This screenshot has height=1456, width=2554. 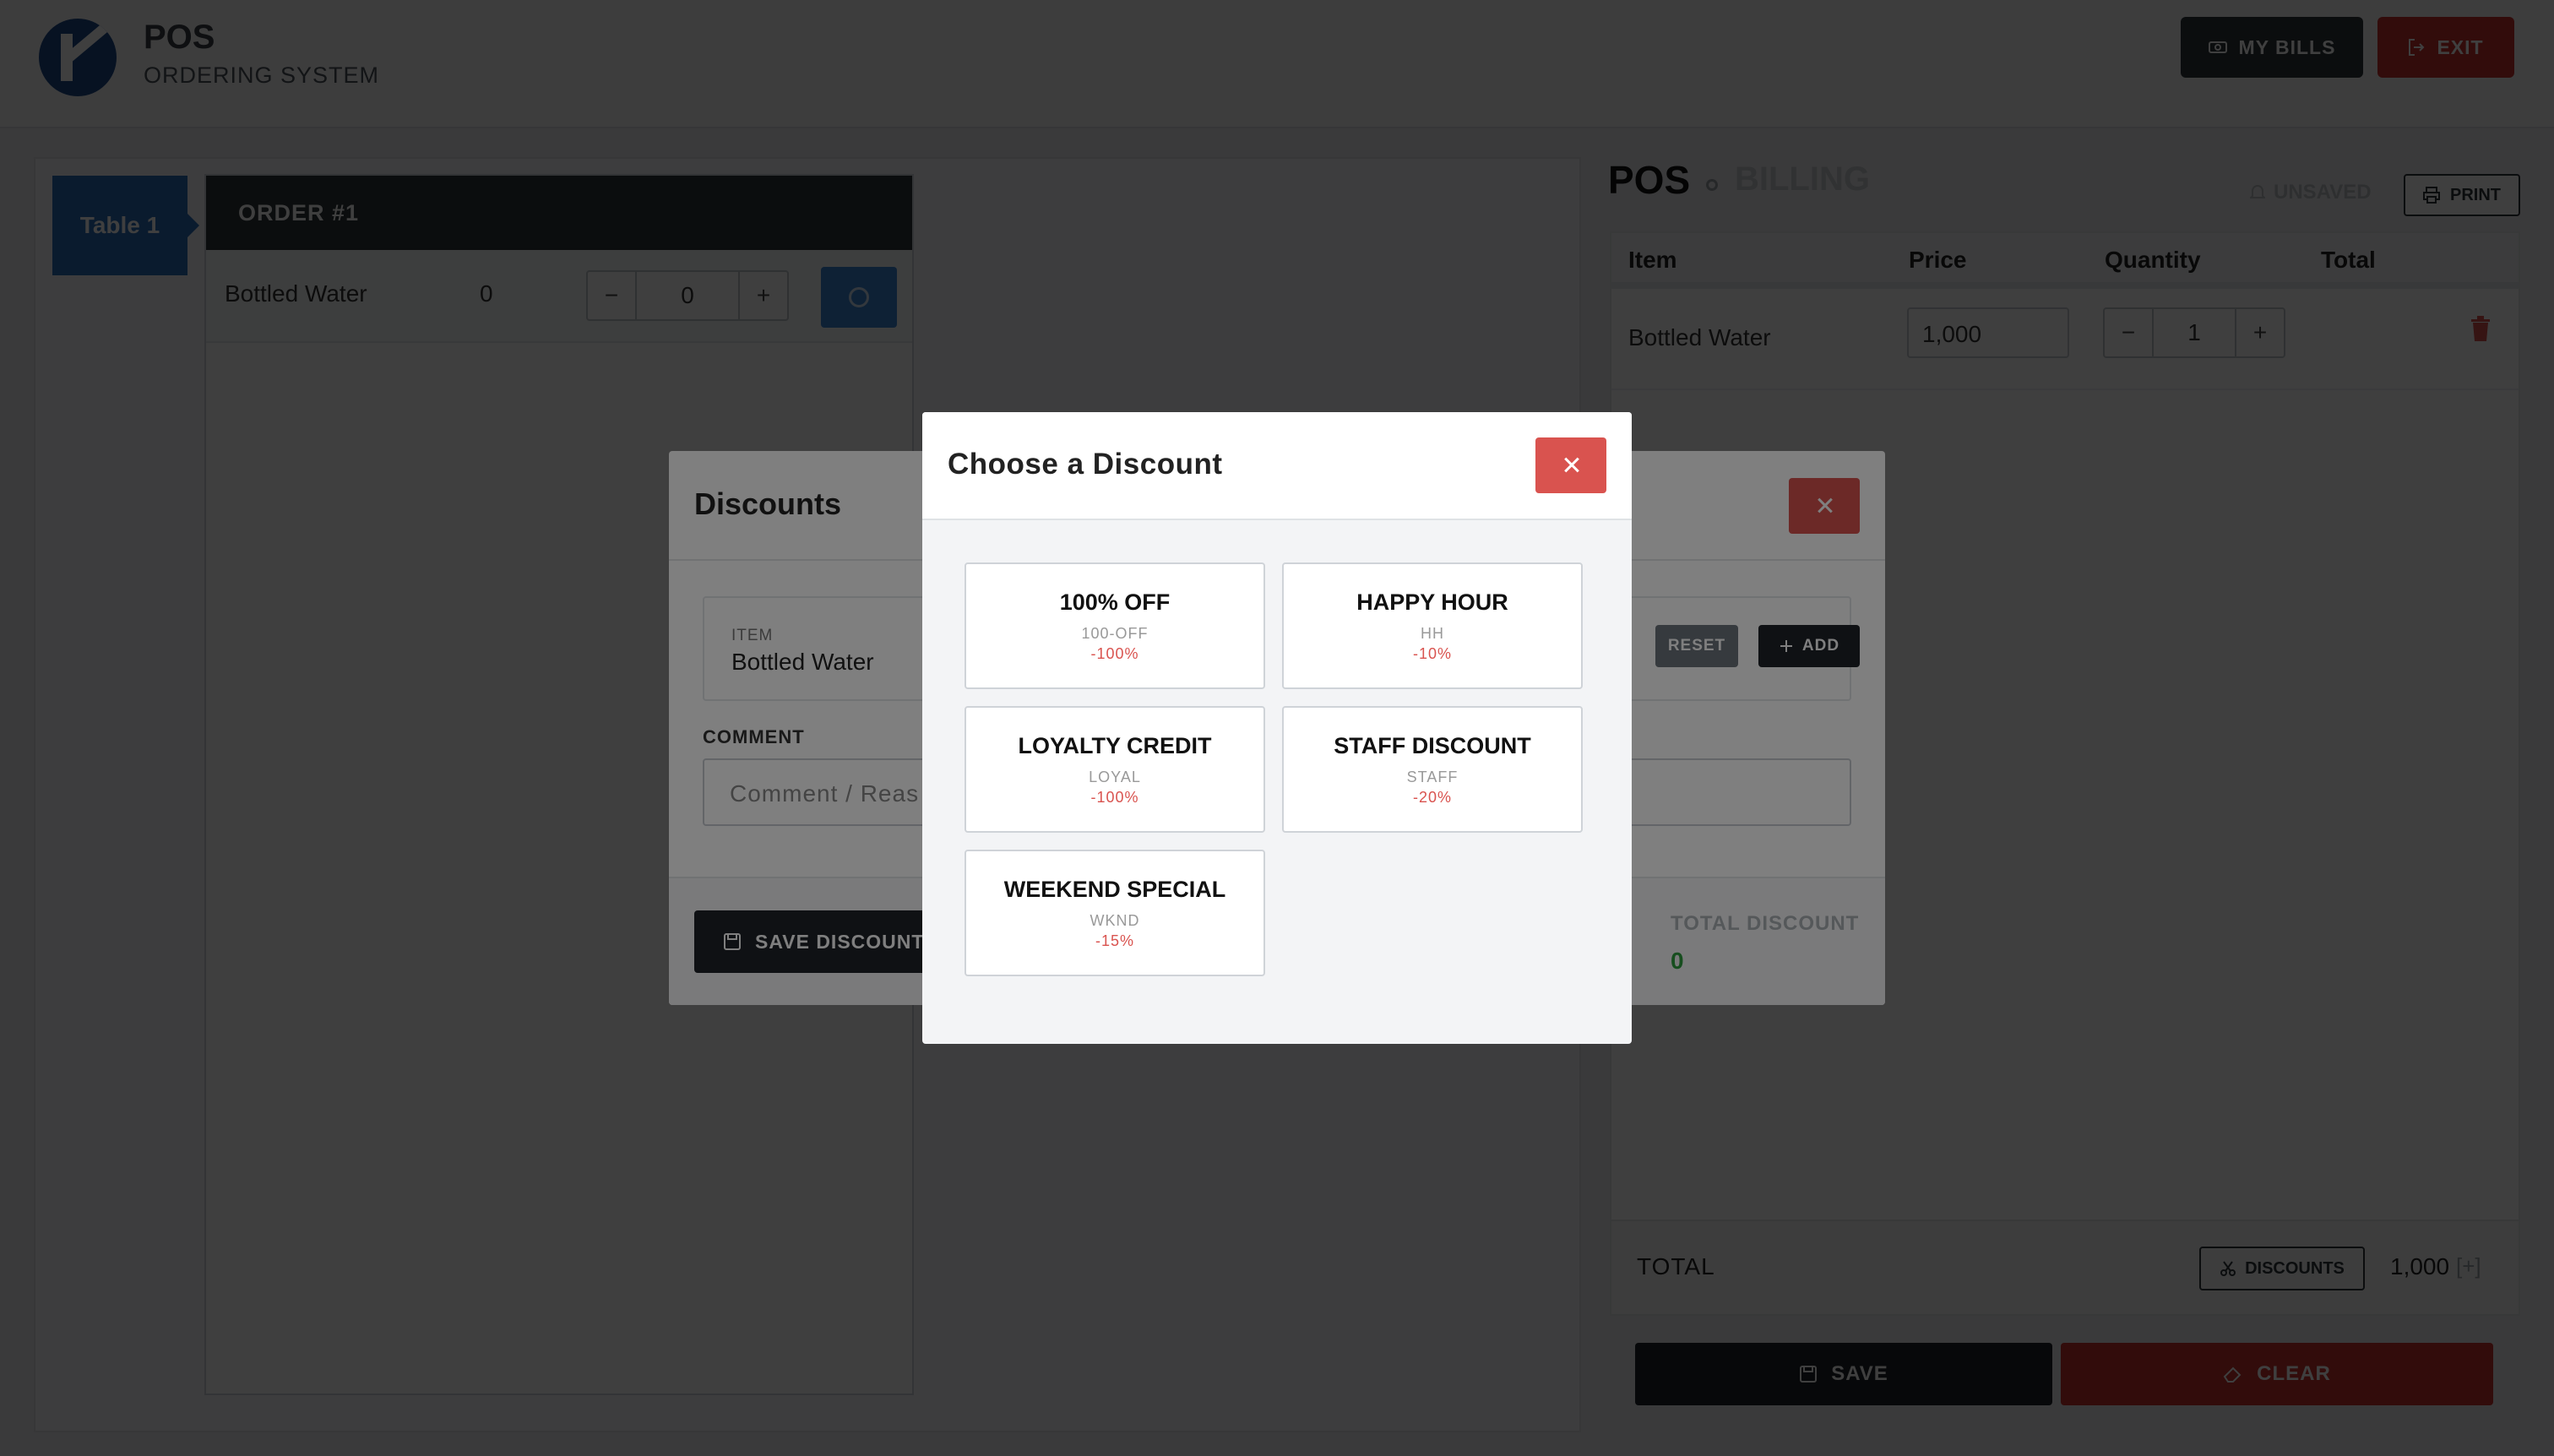 I want to click on discount-option-loyalty-credit: LOYALTY CREDIT LOYAL -100%, so click(x=1115, y=769).